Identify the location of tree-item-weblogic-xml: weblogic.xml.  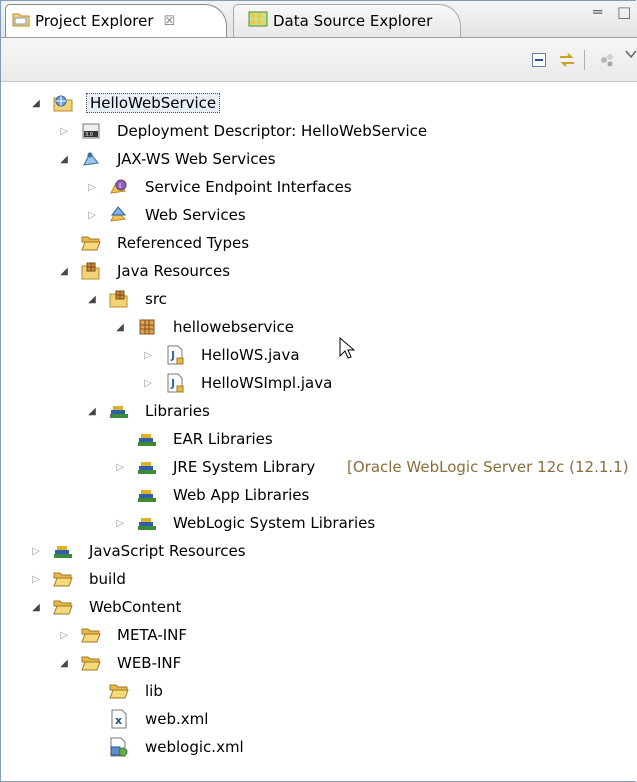
(319, 747).